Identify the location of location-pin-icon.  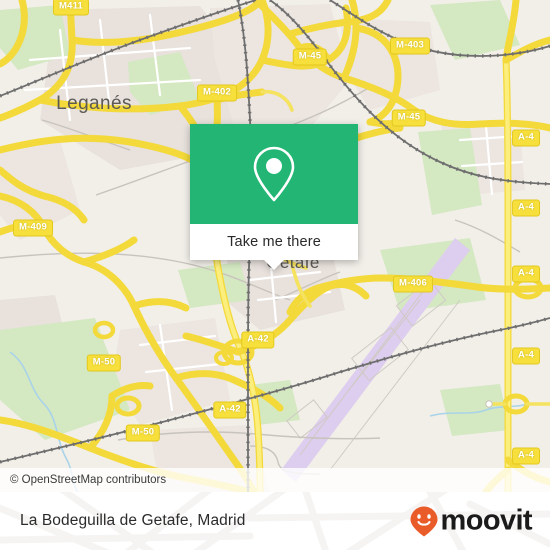
(274, 174).